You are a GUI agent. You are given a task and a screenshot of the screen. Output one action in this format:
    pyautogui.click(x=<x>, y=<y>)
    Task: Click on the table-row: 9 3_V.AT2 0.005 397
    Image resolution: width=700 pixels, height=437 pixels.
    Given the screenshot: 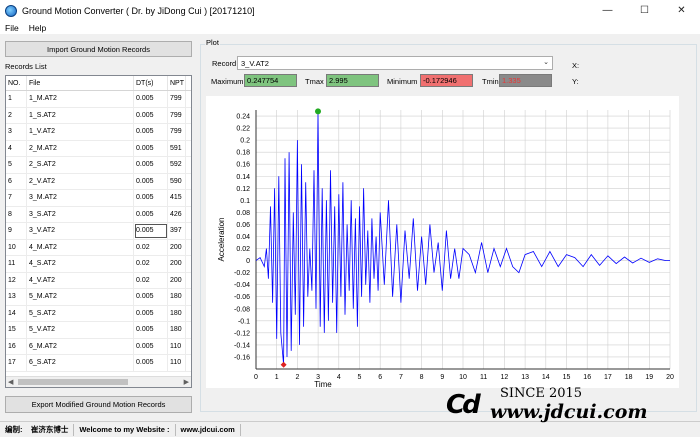 What is the action you would take?
    pyautogui.click(x=98, y=231)
    